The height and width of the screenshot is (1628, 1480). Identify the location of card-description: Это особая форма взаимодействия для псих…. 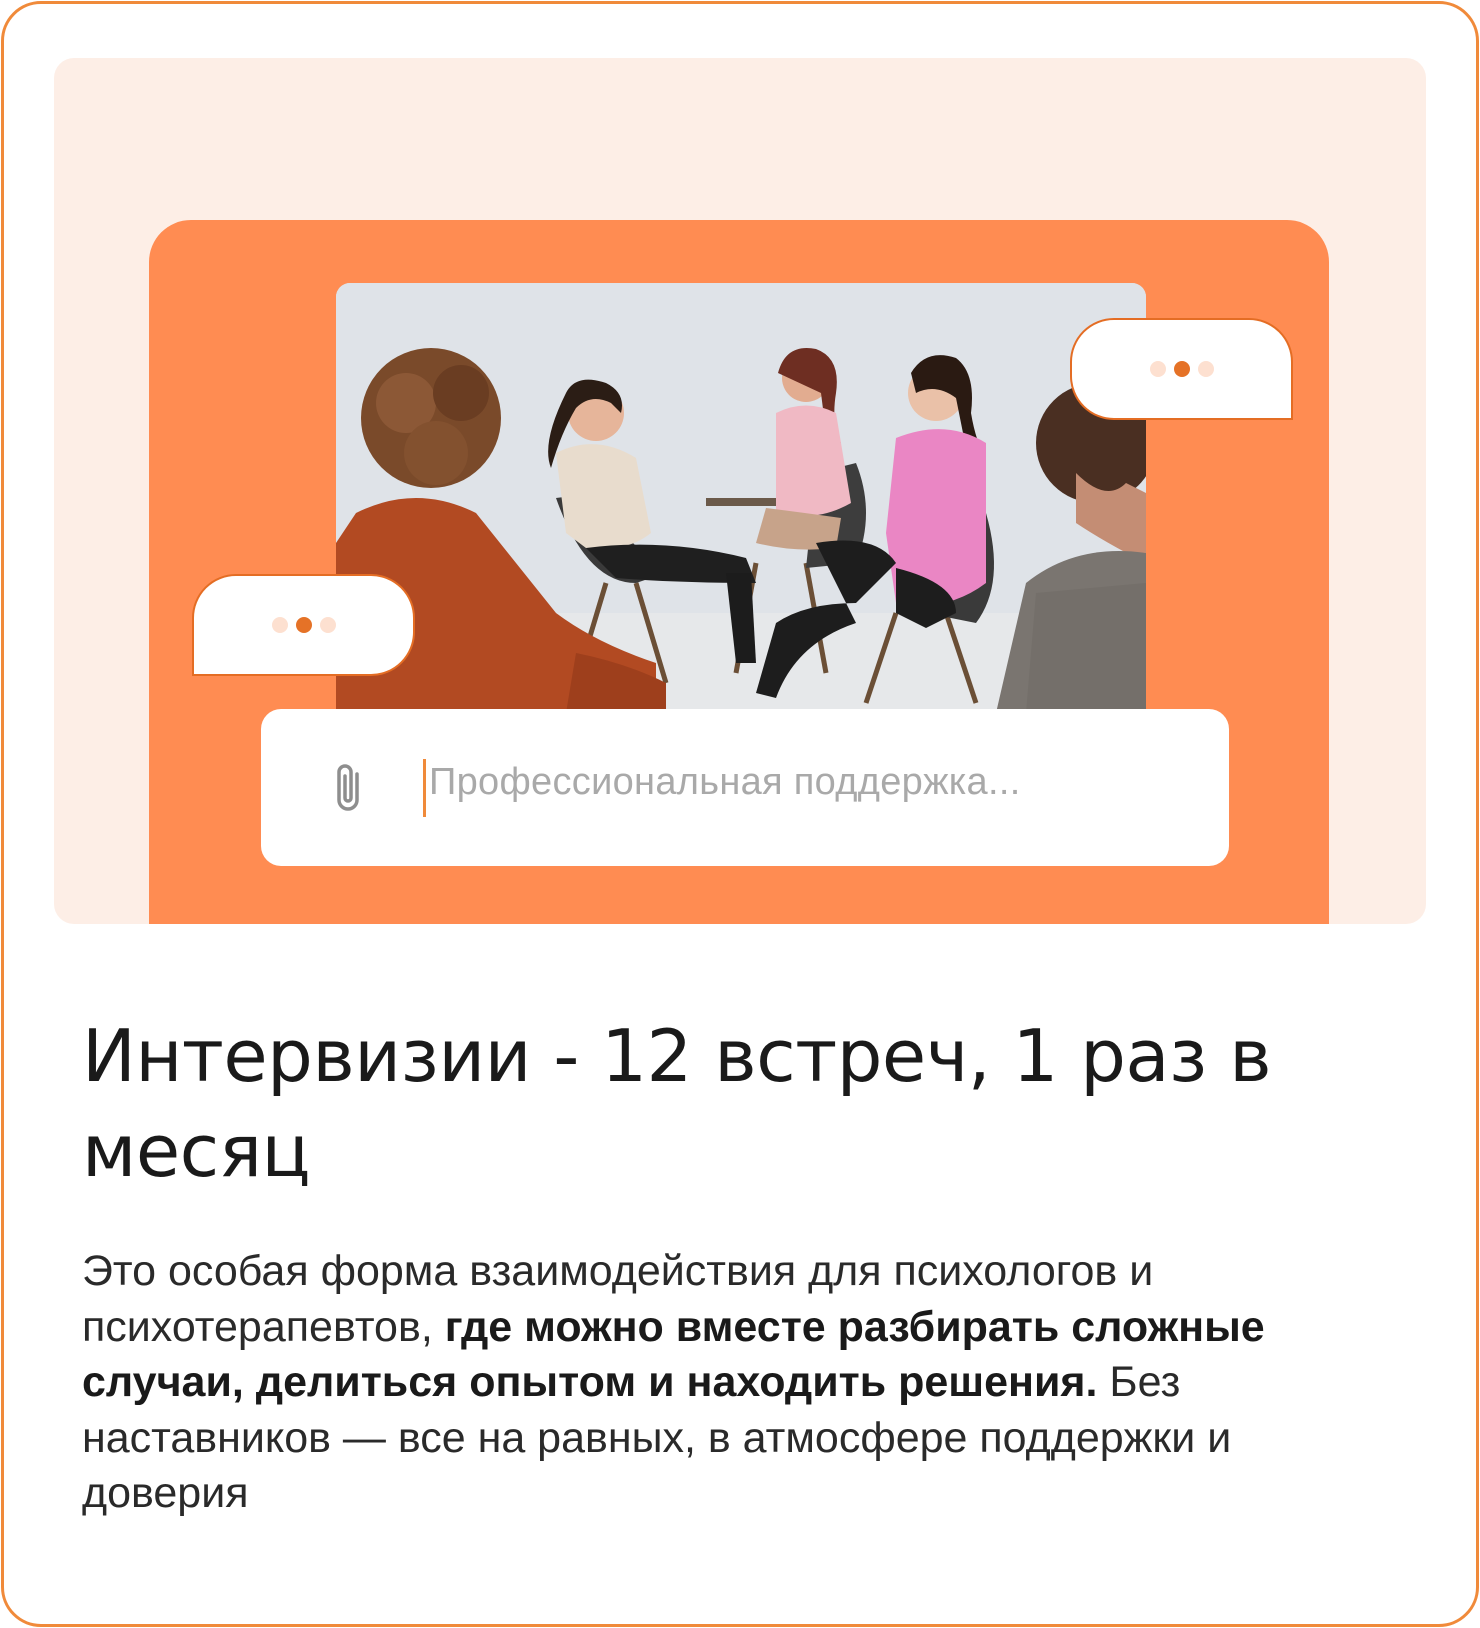
(732, 1383).